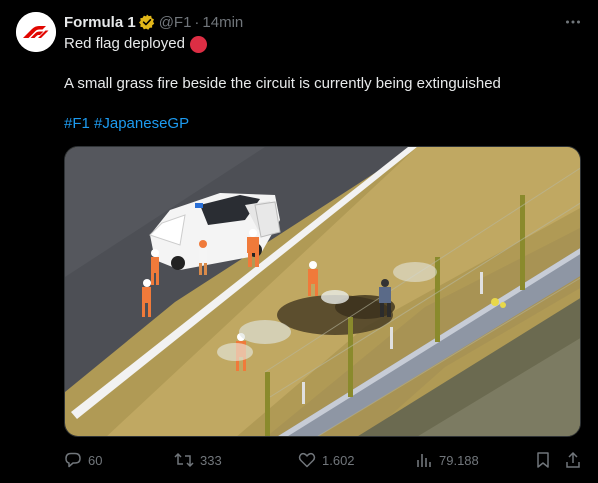 The width and height of the screenshot is (598, 483). I want to click on tweet-header: Formula 1 @F1 · 14min, so click(323, 22).